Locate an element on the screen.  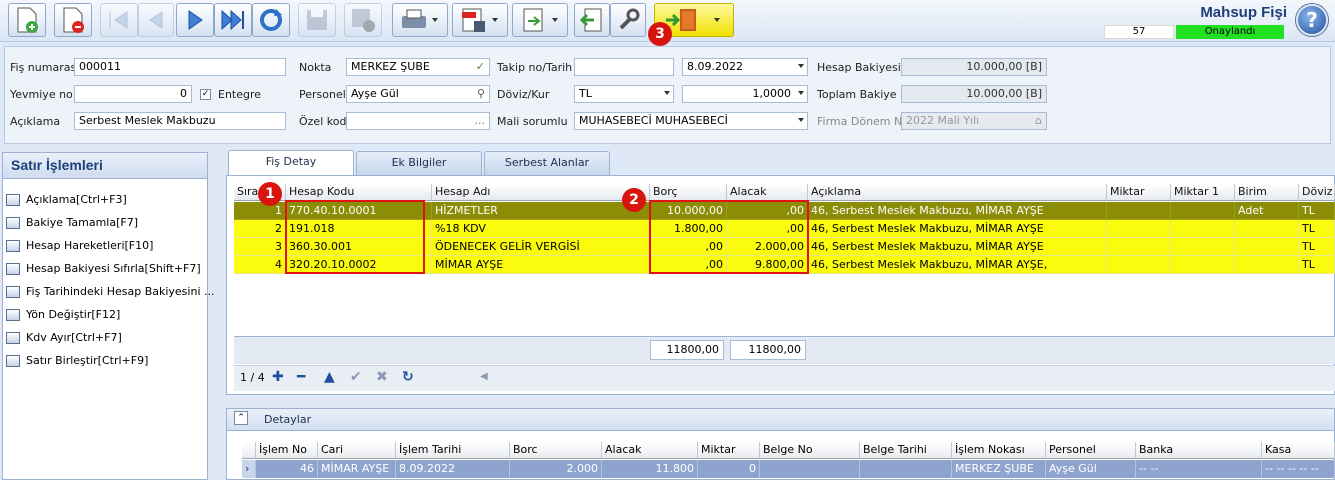
detail-col-islem-no: İşlem No is located at coordinates (287, 450).